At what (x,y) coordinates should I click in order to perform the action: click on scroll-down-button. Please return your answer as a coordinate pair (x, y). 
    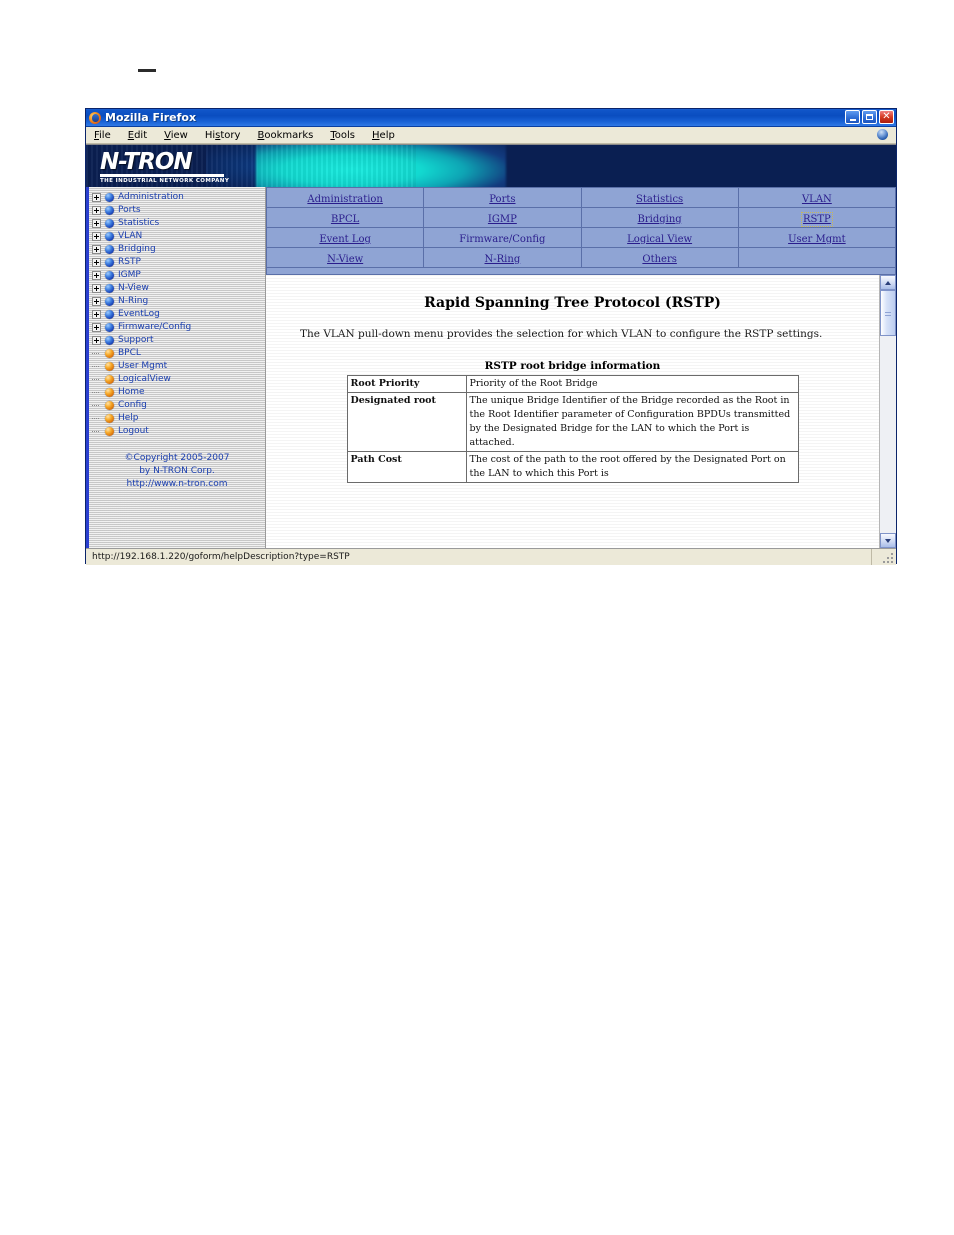
    Looking at the image, I should click on (888, 540).